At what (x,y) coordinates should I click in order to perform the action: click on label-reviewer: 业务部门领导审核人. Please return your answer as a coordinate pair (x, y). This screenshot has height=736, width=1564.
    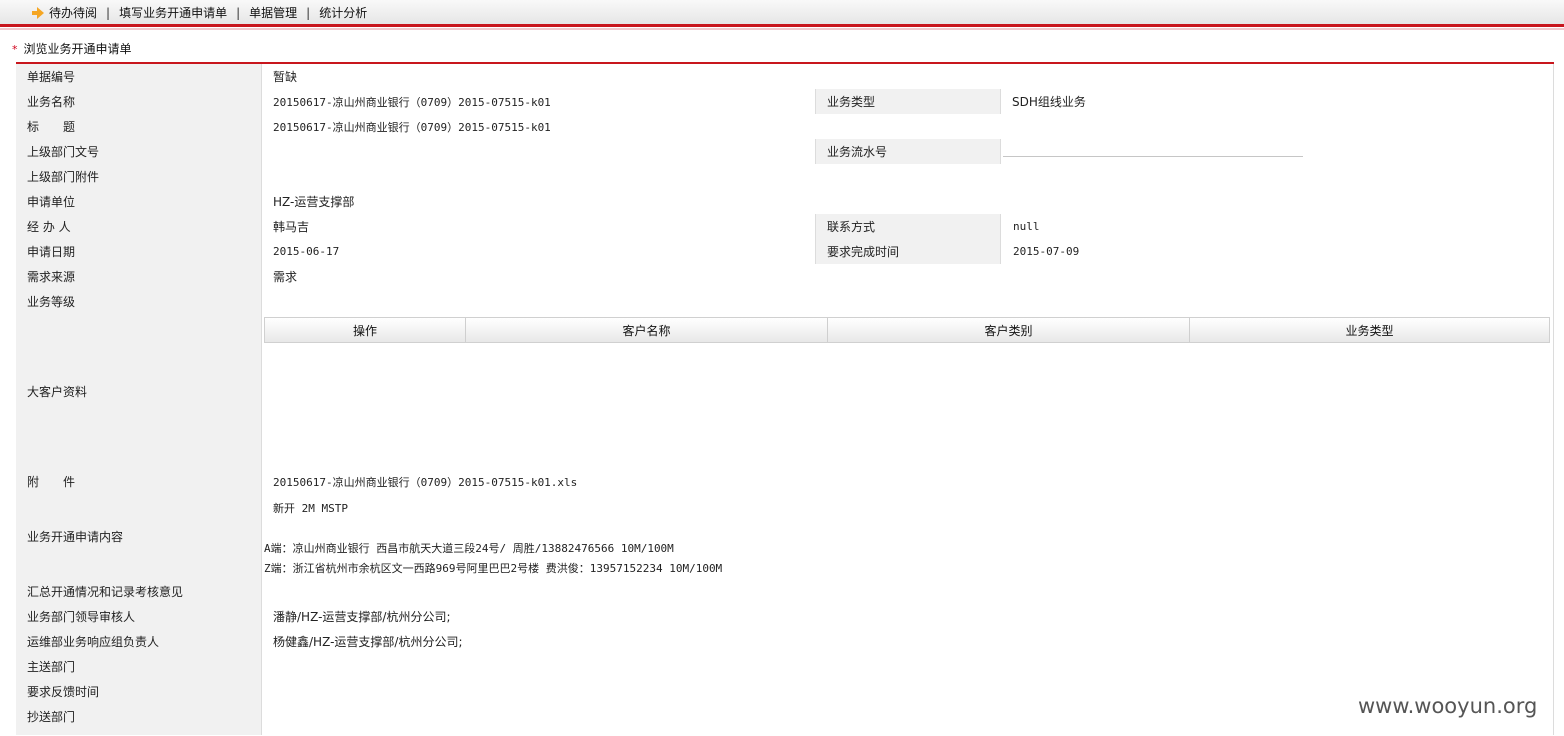
    Looking at the image, I should click on (139, 616).